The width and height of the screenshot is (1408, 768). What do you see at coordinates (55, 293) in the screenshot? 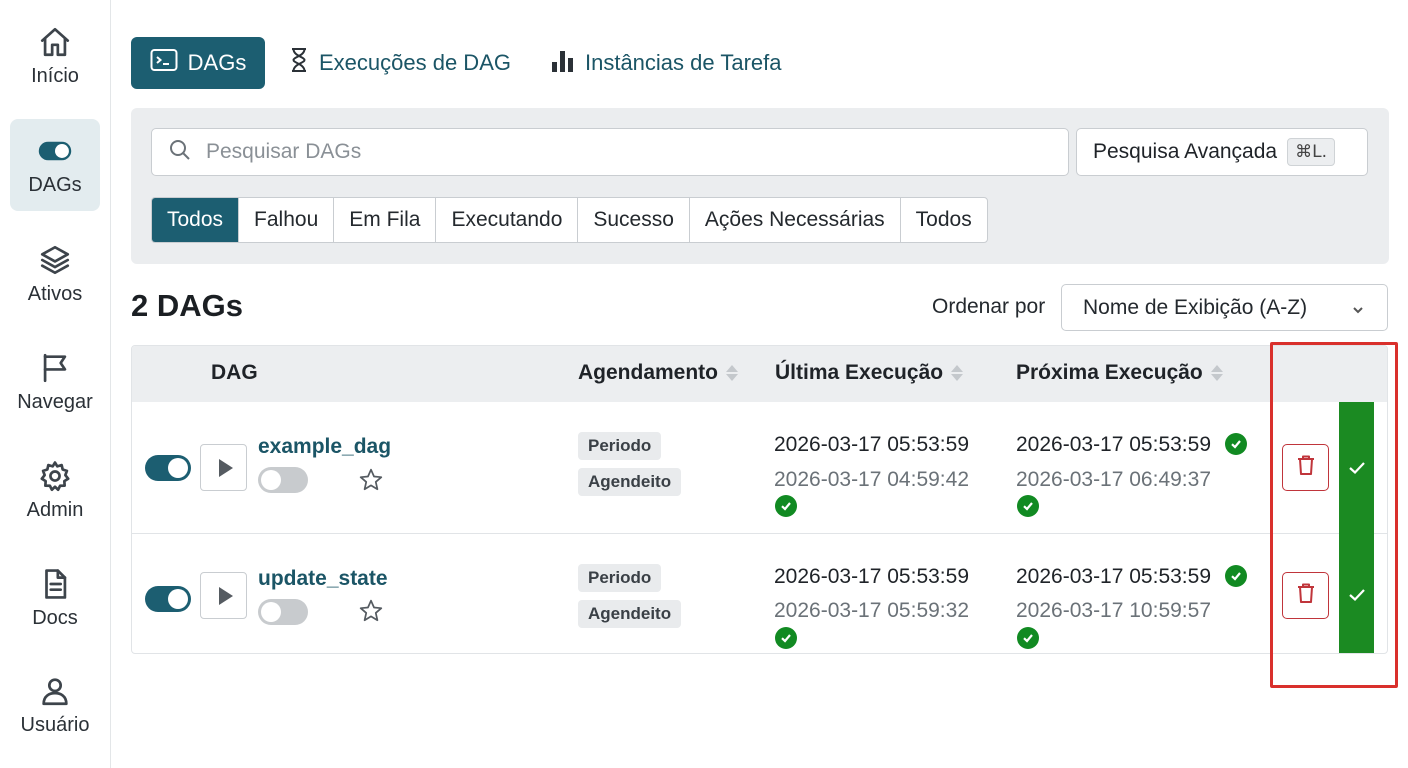
I see `sidebar-item-label: Ativos` at bounding box center [55, 293].